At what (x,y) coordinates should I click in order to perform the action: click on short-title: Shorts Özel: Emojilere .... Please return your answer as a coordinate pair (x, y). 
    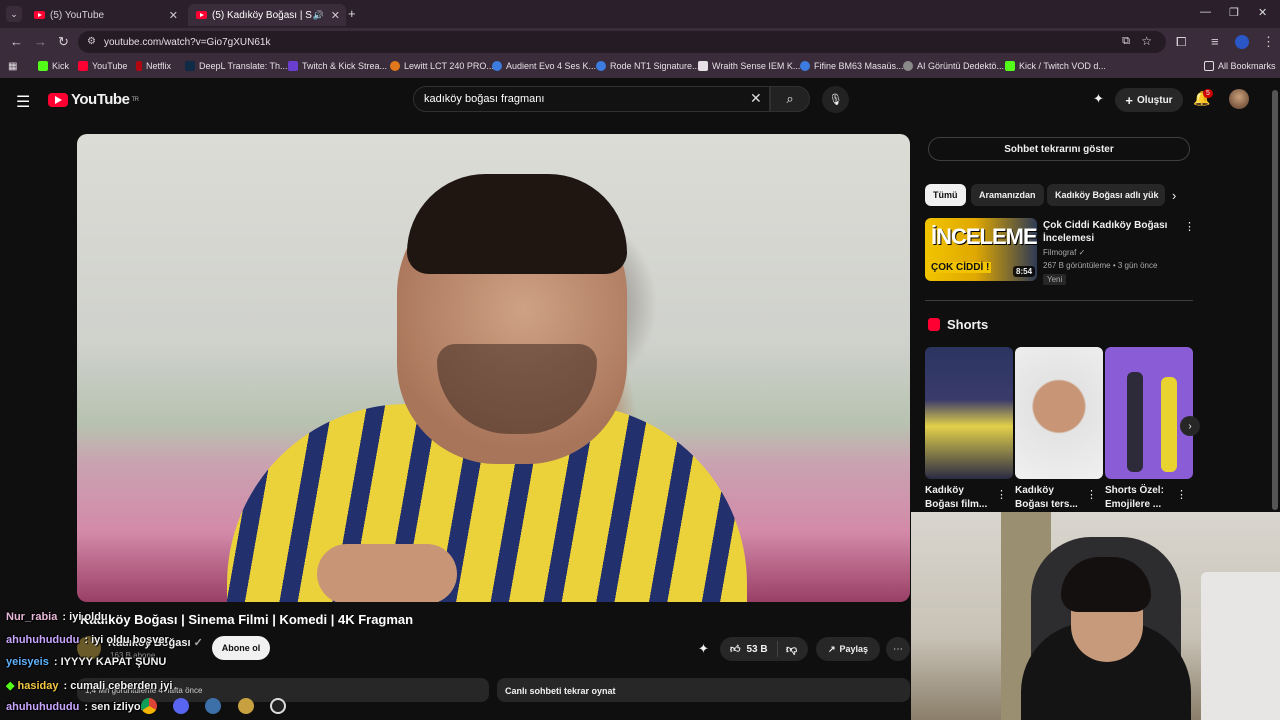
    Looking at the image, I should click on (1141, 498).